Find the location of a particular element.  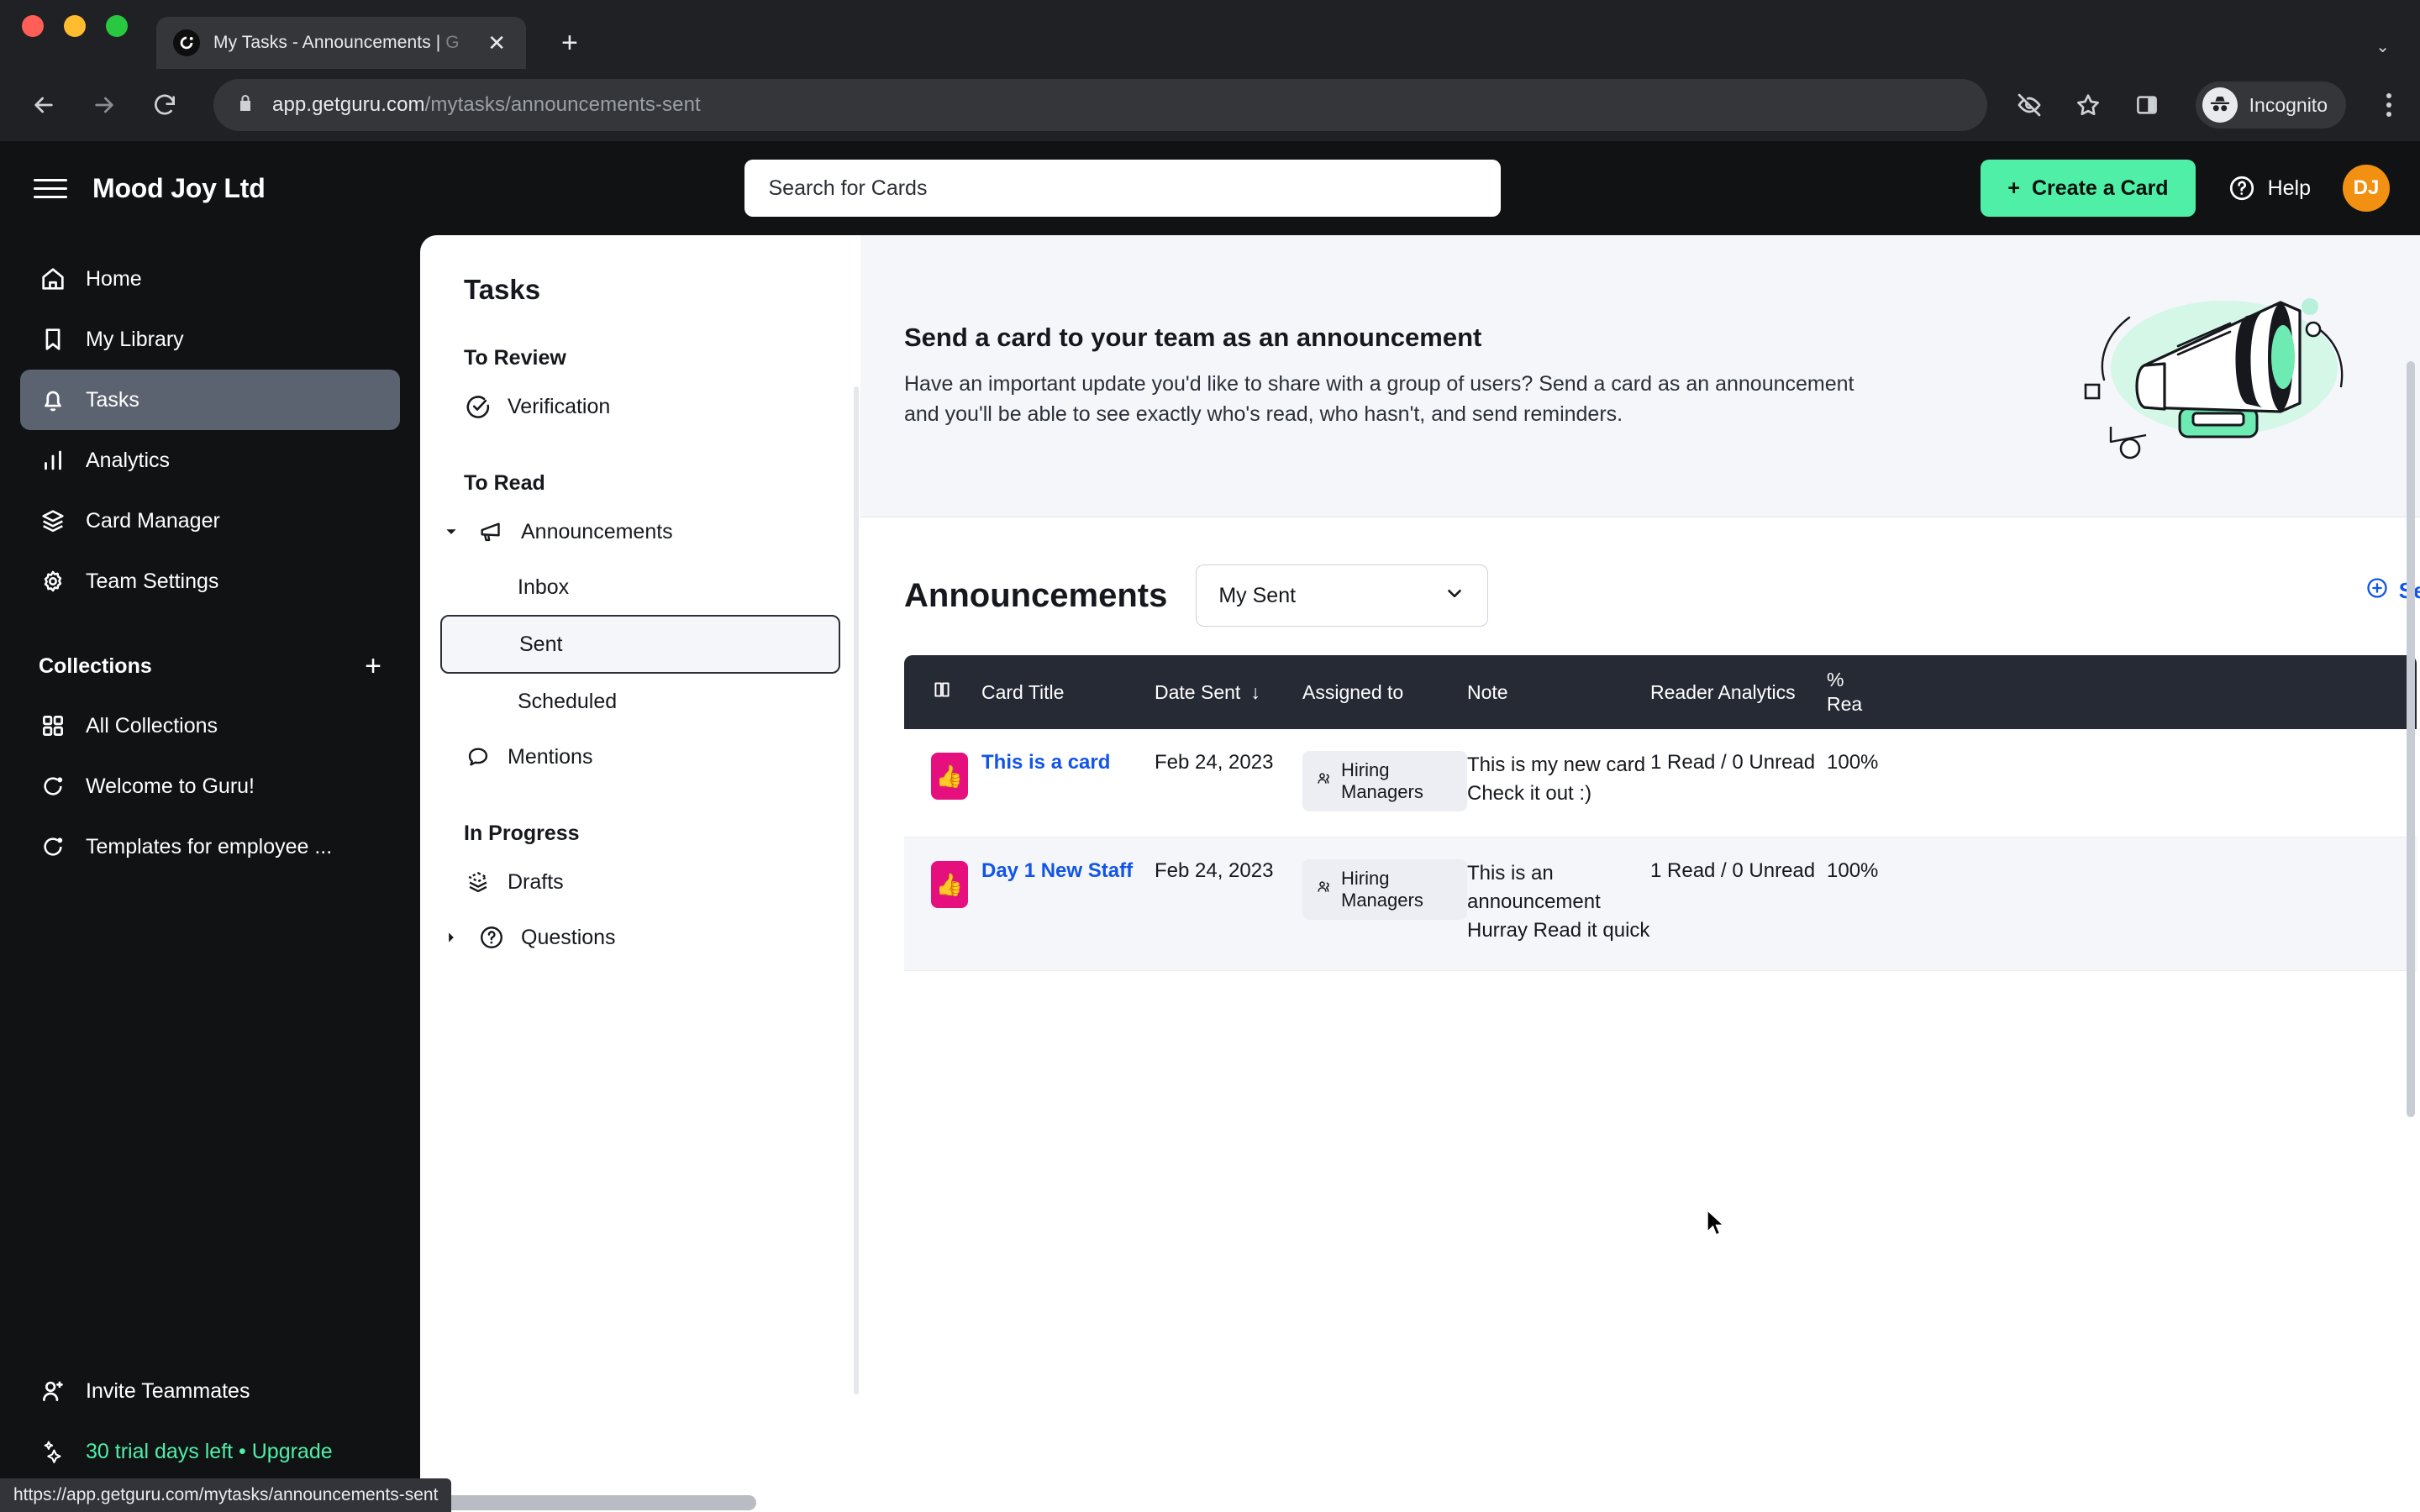

tasks-item-sent: Sent is located at coordinates (640, 644).